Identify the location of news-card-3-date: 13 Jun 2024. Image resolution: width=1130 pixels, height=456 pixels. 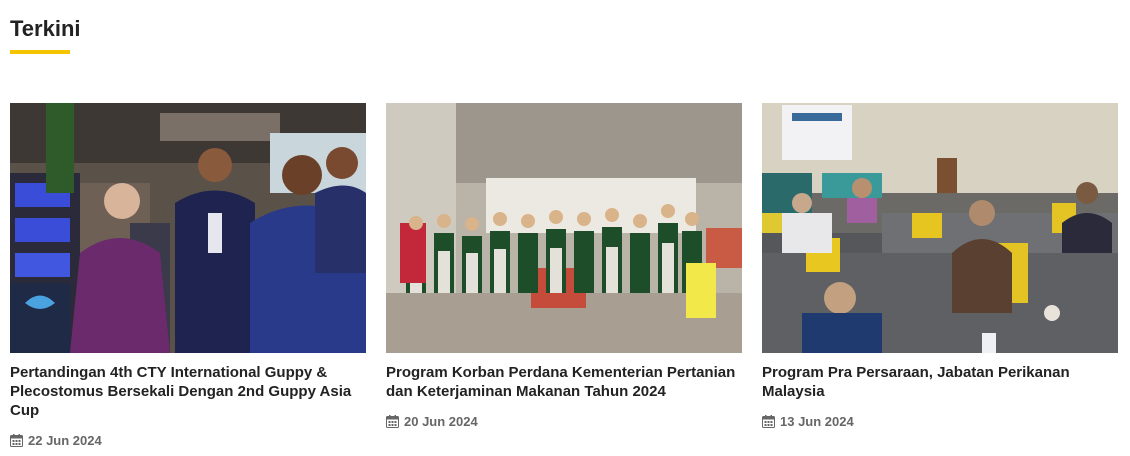
(940, 421).